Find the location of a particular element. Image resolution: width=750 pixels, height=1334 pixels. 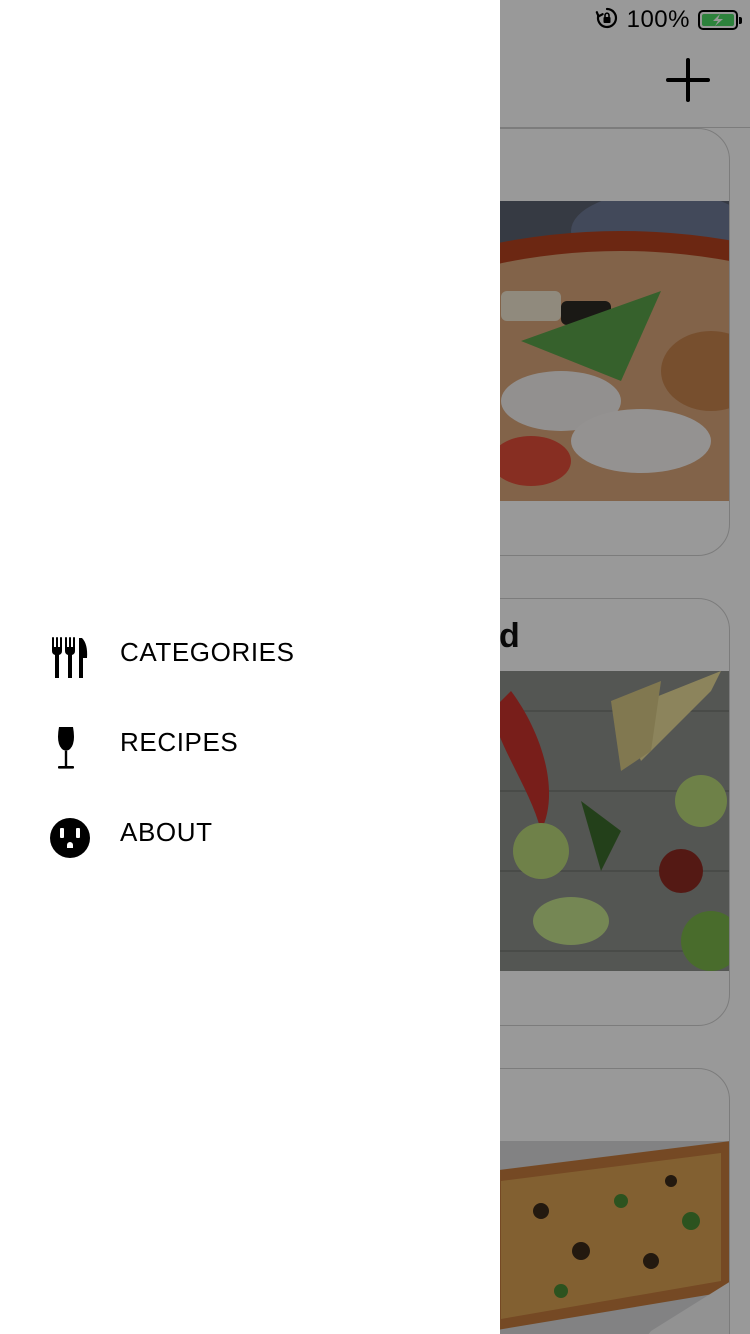

menu-item-label: CATEGORIES is located at coordinates (207, 652).